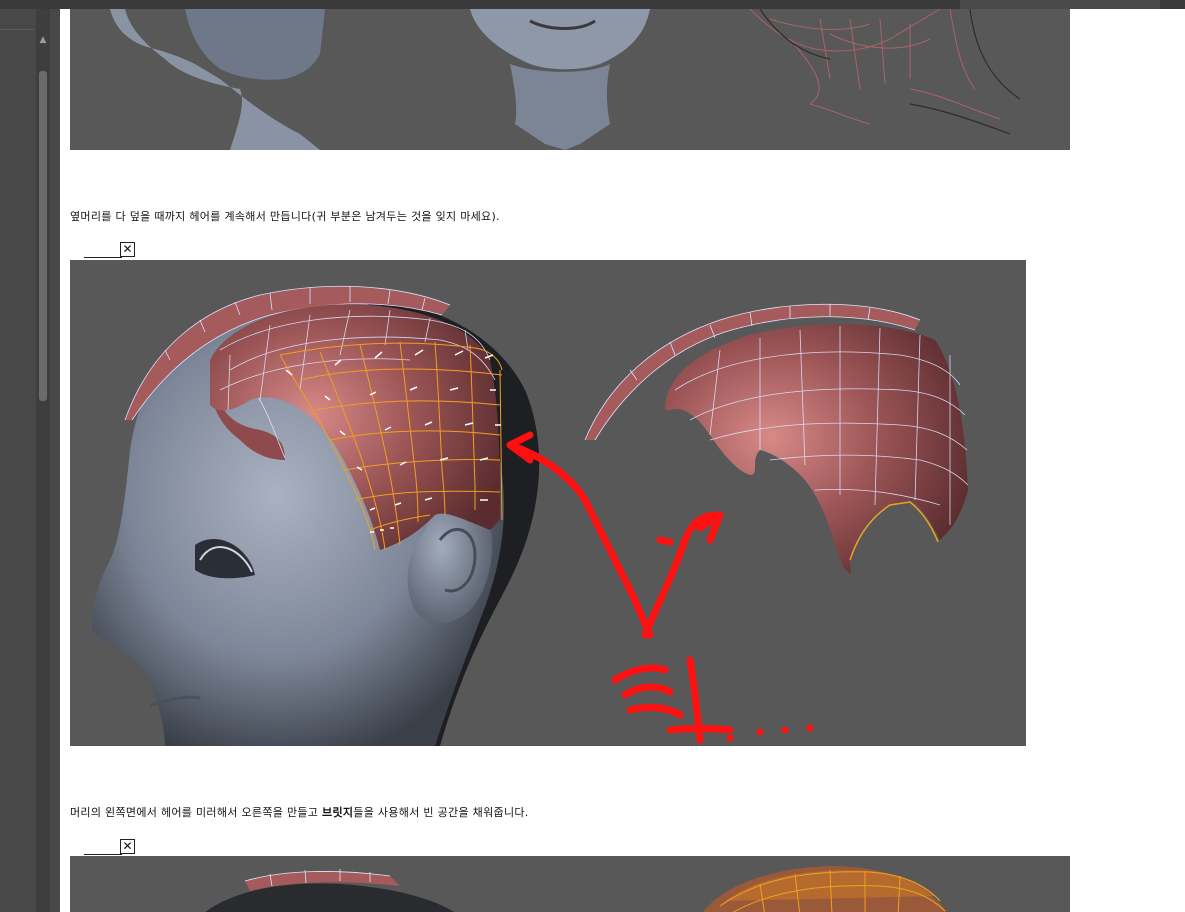  What do you see at coordinates (43, 236) in the screenshot?
I see `scrollbar-thumb` at bounding box center [43, 236].